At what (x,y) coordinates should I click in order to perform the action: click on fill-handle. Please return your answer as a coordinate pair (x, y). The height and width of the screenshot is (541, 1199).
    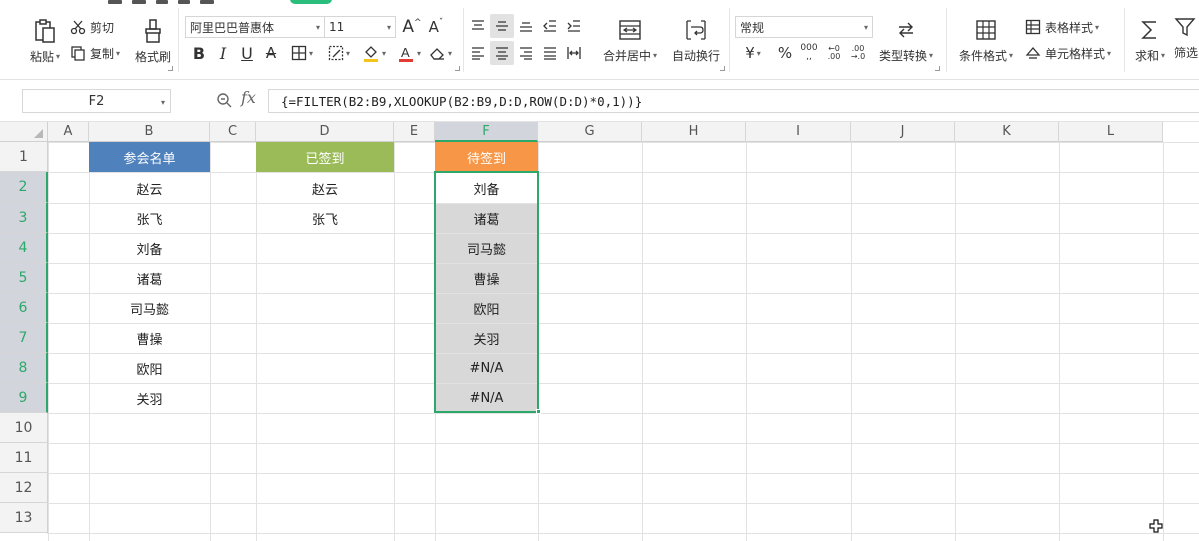
    Looking at the image, I should click on (538, 411).